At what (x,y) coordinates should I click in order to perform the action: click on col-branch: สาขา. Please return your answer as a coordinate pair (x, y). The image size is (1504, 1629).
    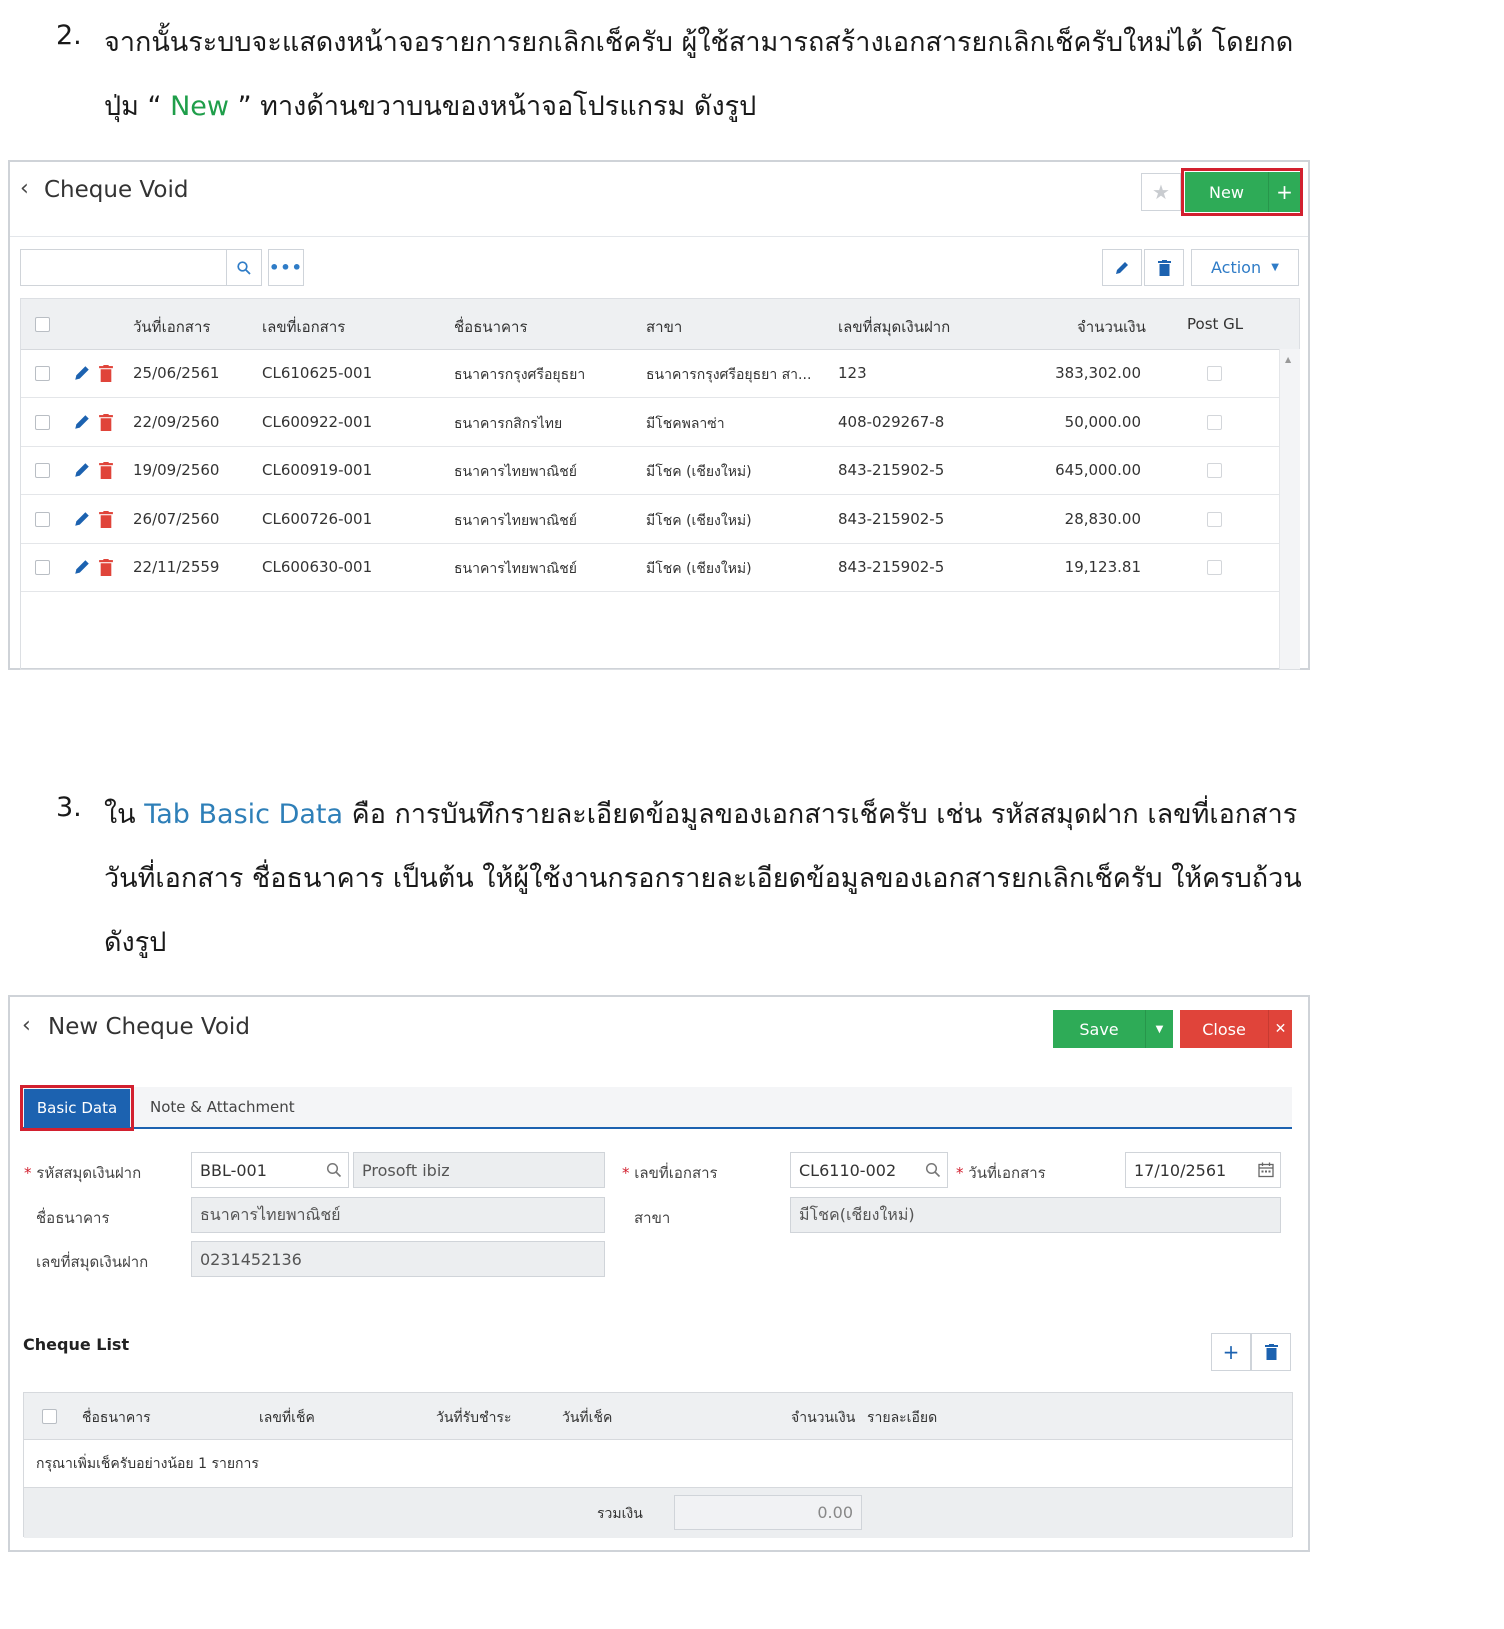
    Looking at the image, I should click on (664, 327).